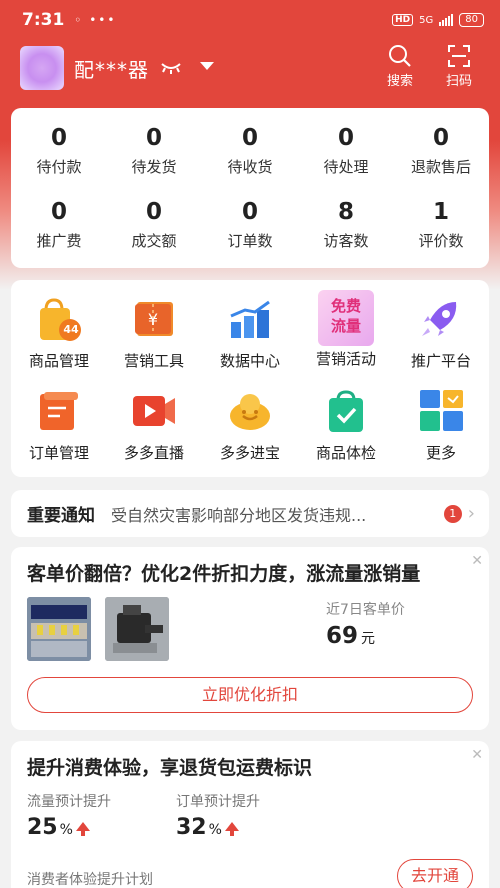 This screenshot has height=888, width=500. What do you see at coordinates (59, 319) in the screenshot?
I see `shopping-bag-icon: 44` at bounding box center [59, 319].